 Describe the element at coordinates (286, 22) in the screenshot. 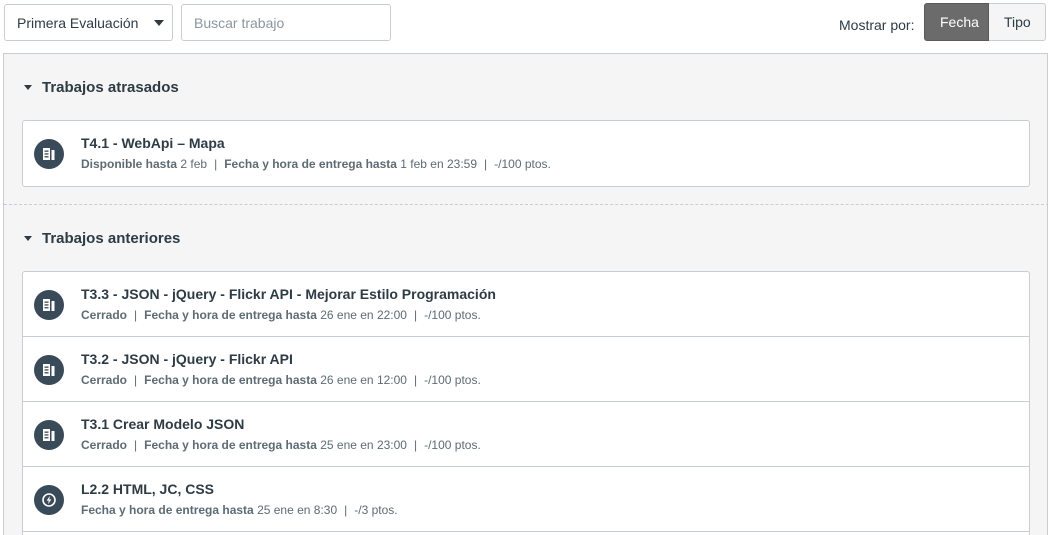

I see `search-input` at that location.